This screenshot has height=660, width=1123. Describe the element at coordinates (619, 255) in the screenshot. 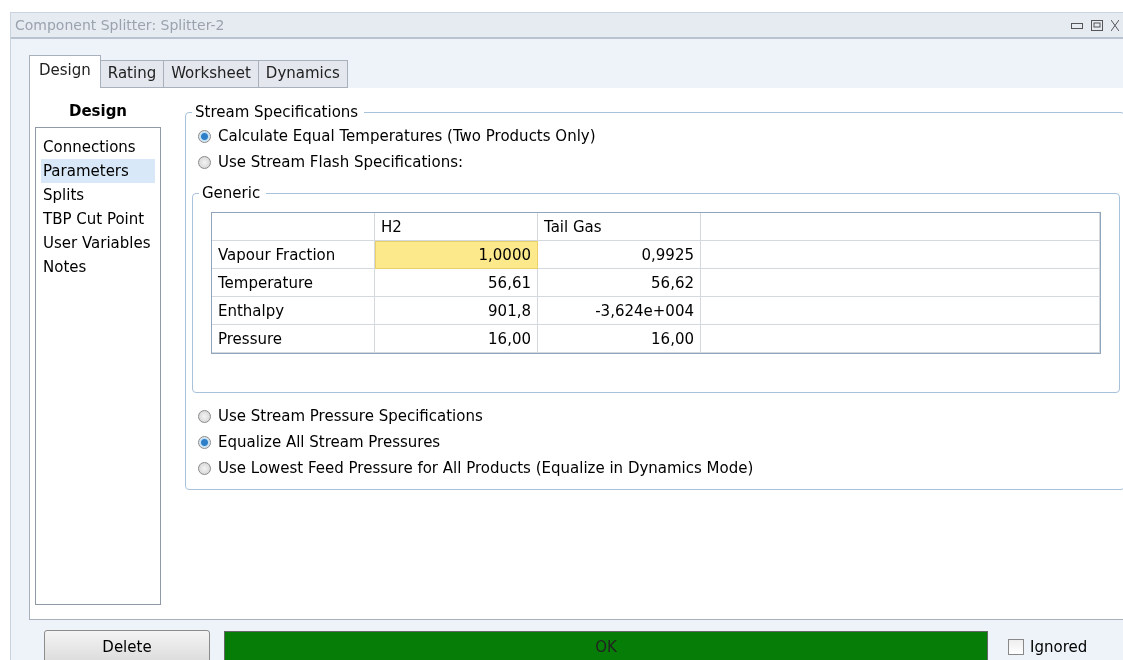

I see `table-cell: 0,9925` at that location.